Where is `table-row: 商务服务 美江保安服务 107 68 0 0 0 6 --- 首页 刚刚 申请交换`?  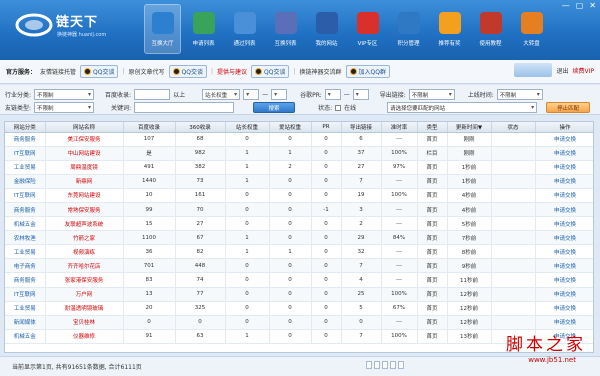 table-row: 商务服务 美江保安服务 107 68 0 0 0 6 --- 首页 刚刚 申请交换 is located at coordinates (299, 139).